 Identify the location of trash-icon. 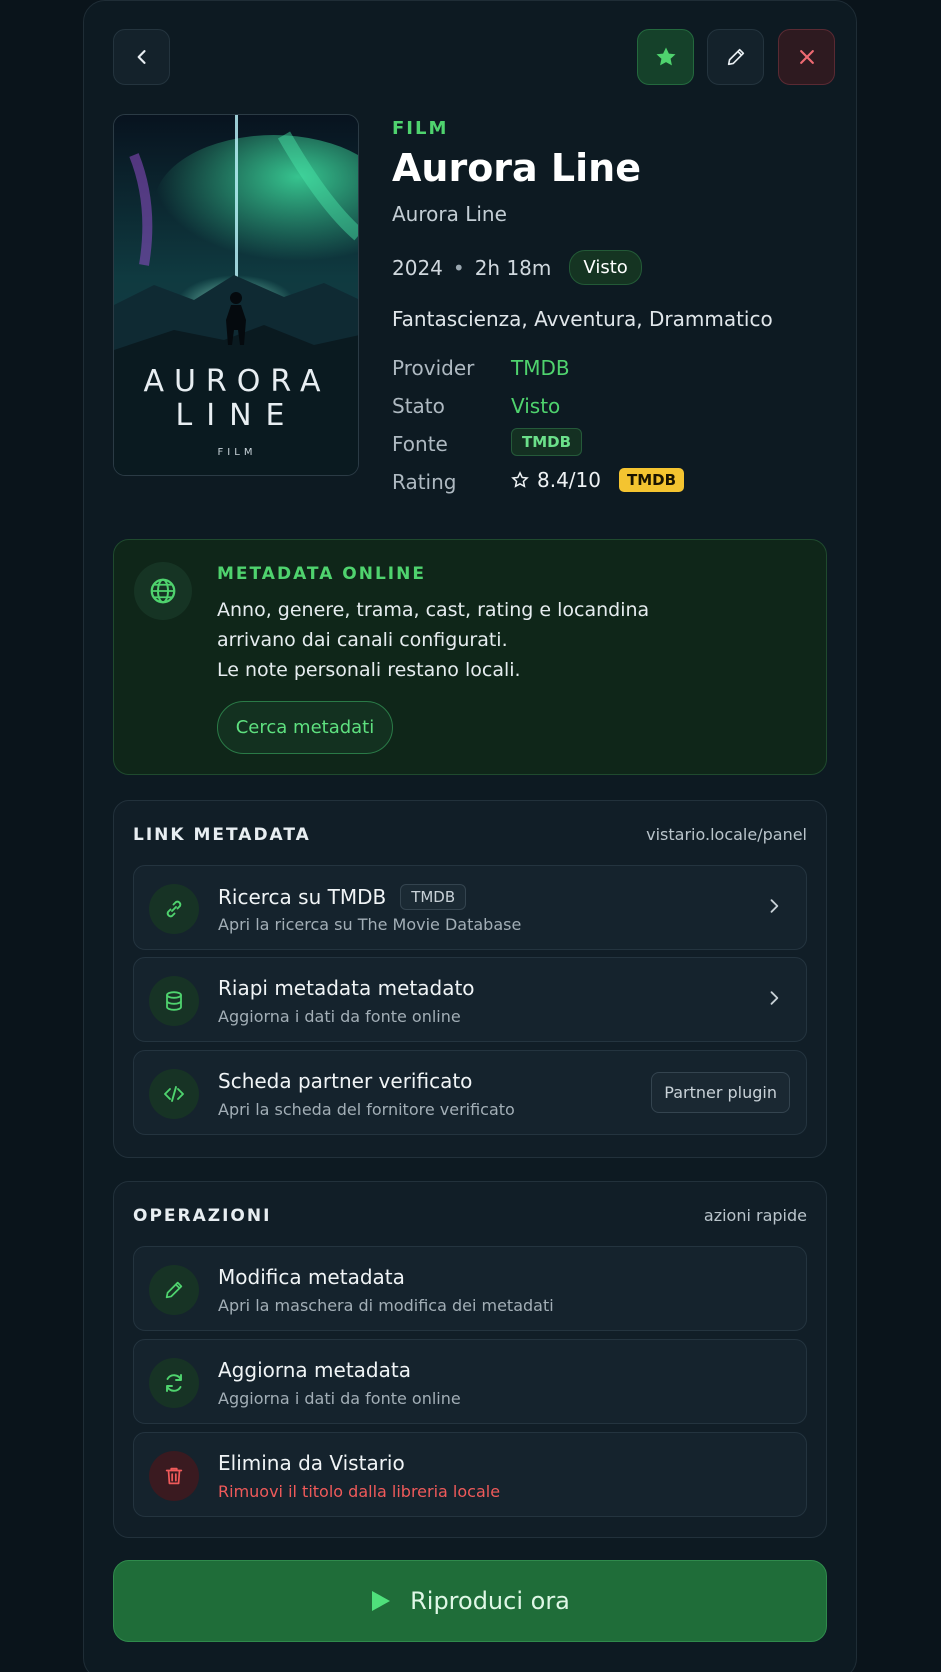
(174, 1476).